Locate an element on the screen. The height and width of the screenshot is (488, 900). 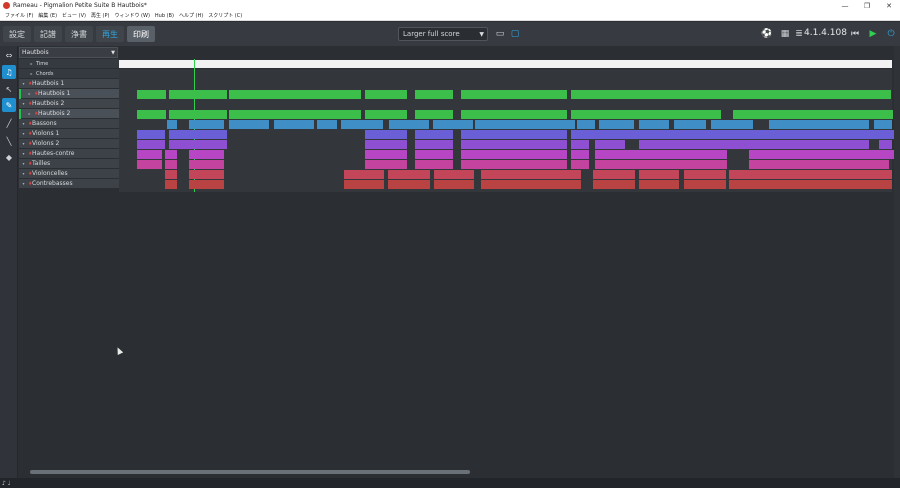
minimize-icon: — is located at coordinates (845, 5).